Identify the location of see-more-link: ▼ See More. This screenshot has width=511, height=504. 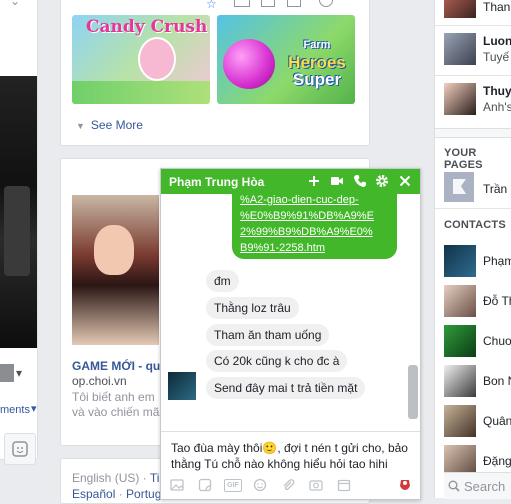
(109, 125).